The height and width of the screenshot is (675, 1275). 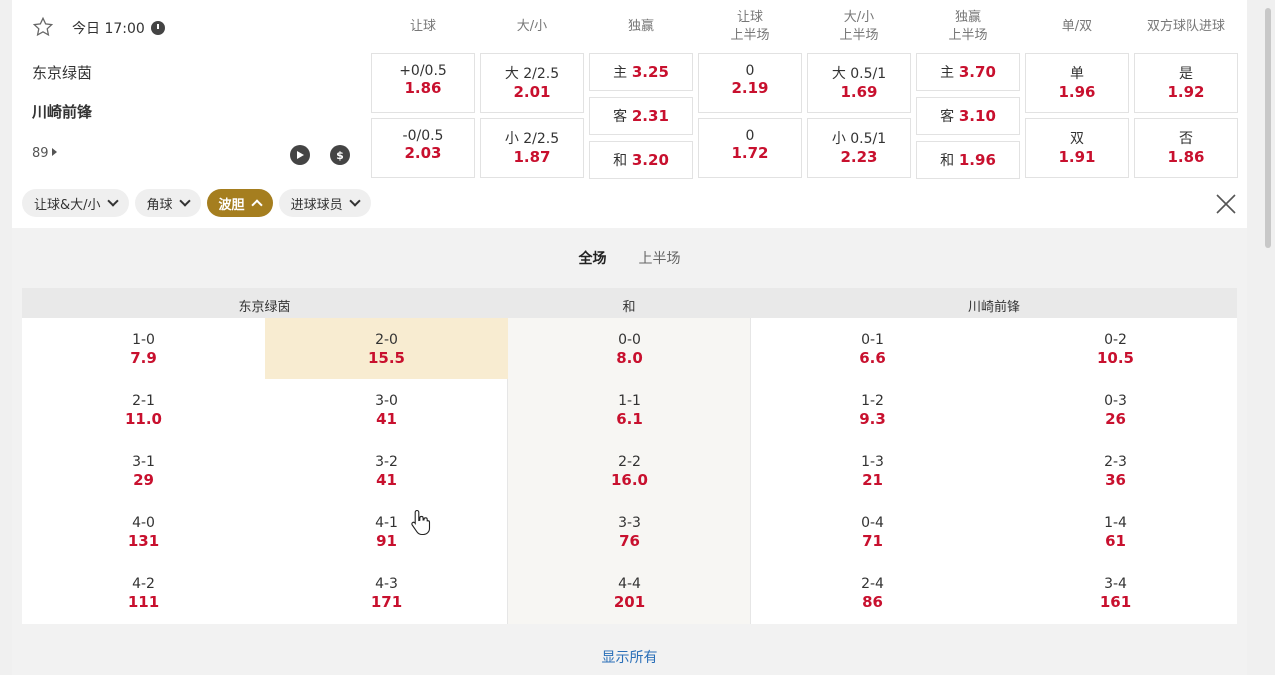 I want to click on odds-label: 小 2/2.5, so click(x=532, y=139).